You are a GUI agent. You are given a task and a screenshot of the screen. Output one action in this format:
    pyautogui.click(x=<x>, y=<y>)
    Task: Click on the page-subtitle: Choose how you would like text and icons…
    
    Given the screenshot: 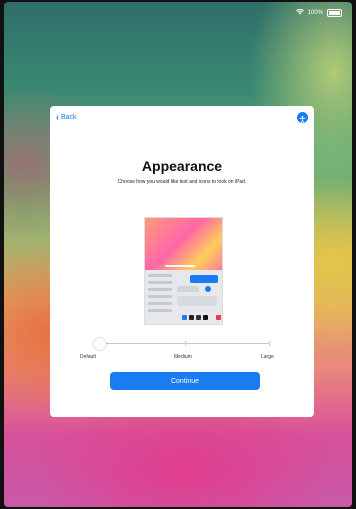 What is the action you would take?
    pyautogui.click(x=182, y=182)
    